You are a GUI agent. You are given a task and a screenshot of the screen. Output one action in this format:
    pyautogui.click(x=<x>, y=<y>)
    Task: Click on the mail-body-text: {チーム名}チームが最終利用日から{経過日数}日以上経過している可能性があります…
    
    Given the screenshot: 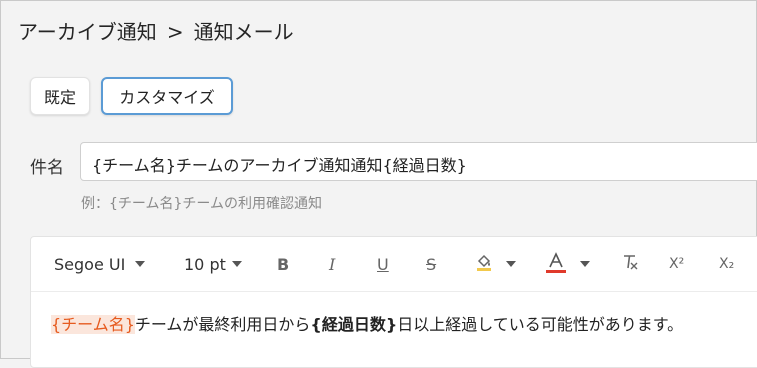 What is the action you would take?
    pyautogui.click(x=367, y=323)
    